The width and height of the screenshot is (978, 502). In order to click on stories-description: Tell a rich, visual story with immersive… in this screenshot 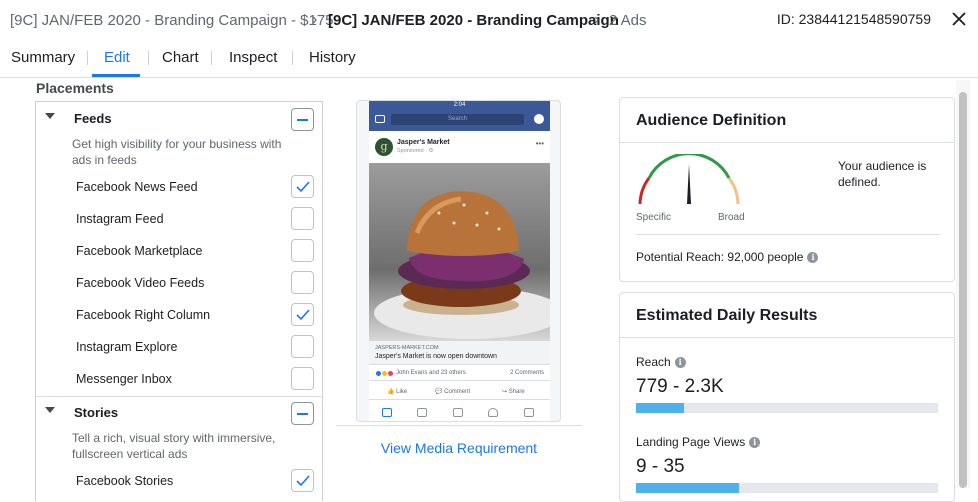, I will do `click(174, 446)`.